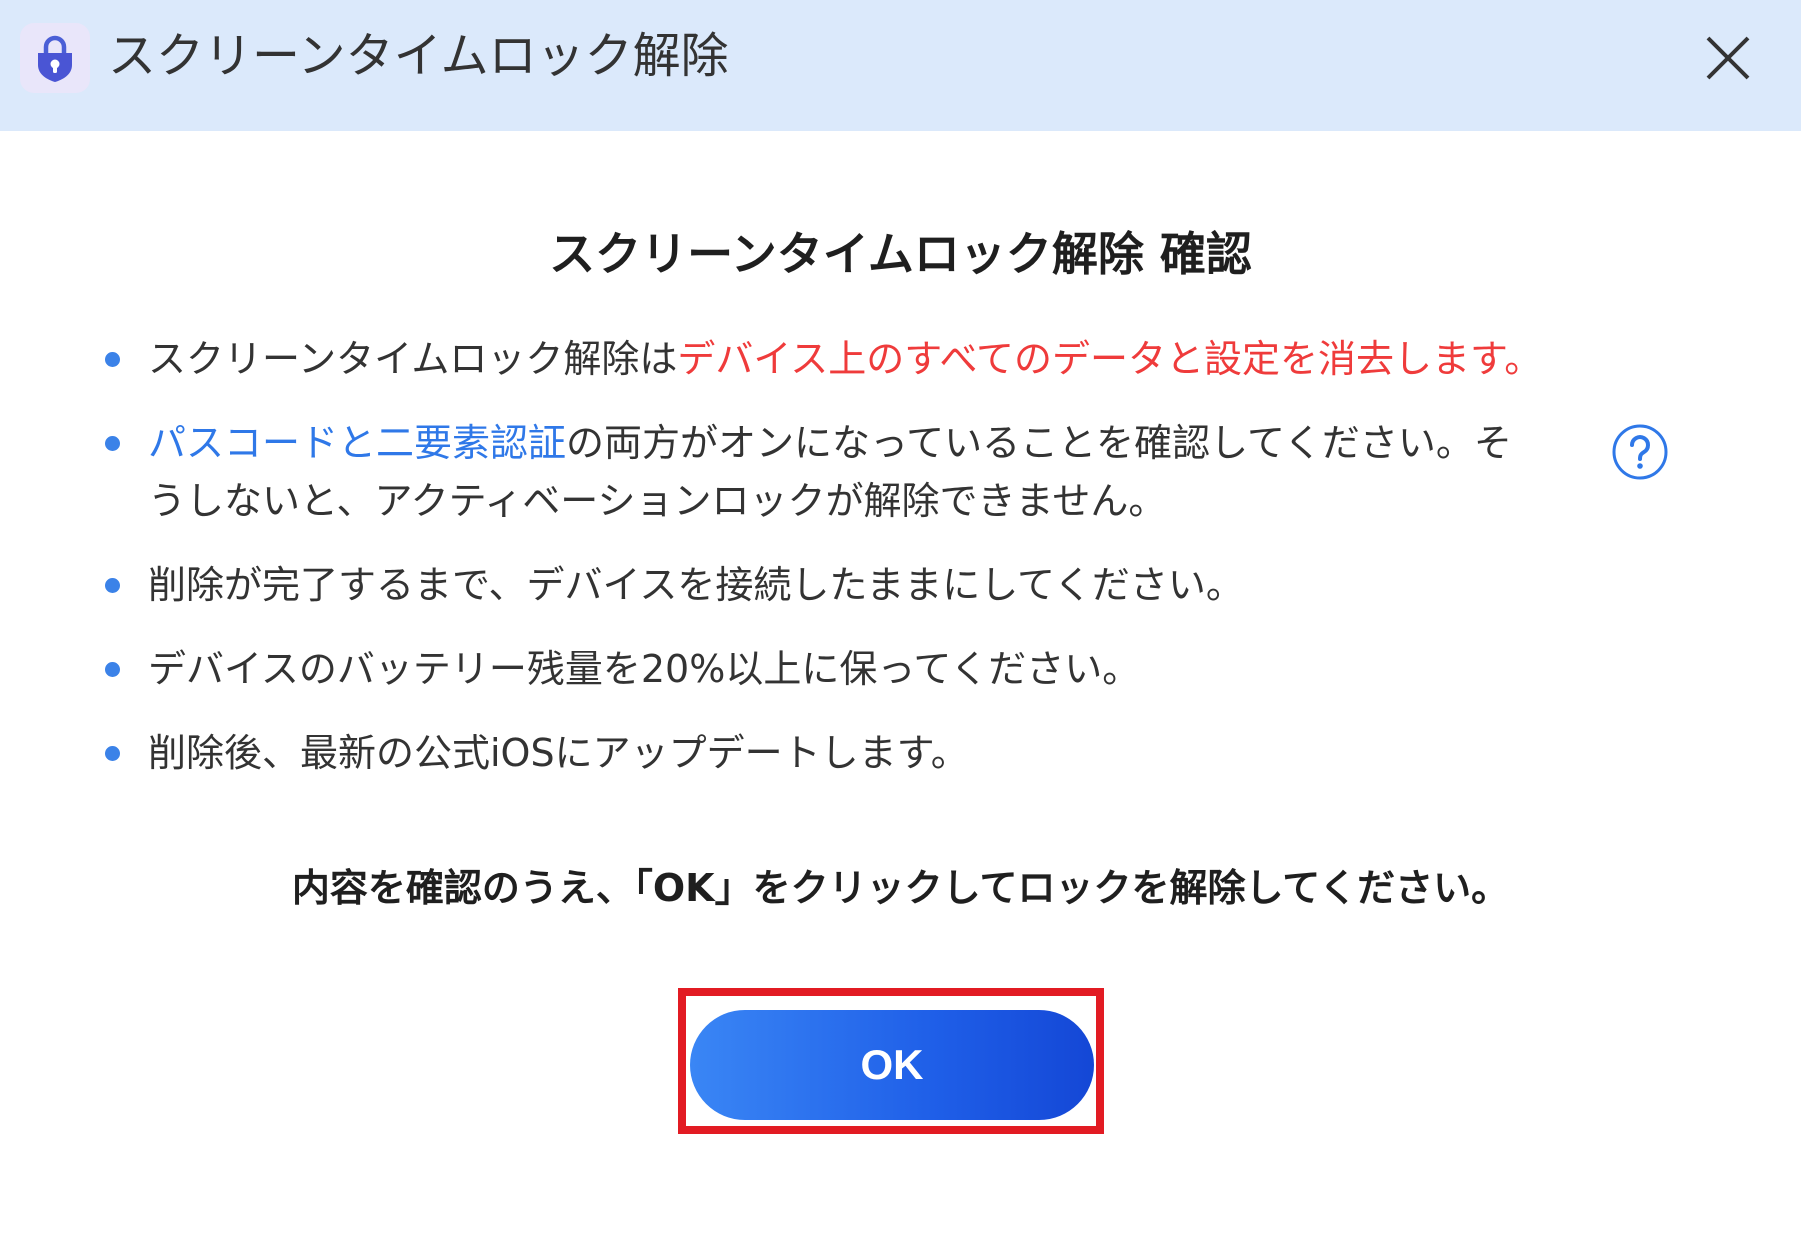 This screenshot has height=1236, width=1801. I want to click on dialog-heading: スクリーンタイムロック解除 確認, so click(900, 254).